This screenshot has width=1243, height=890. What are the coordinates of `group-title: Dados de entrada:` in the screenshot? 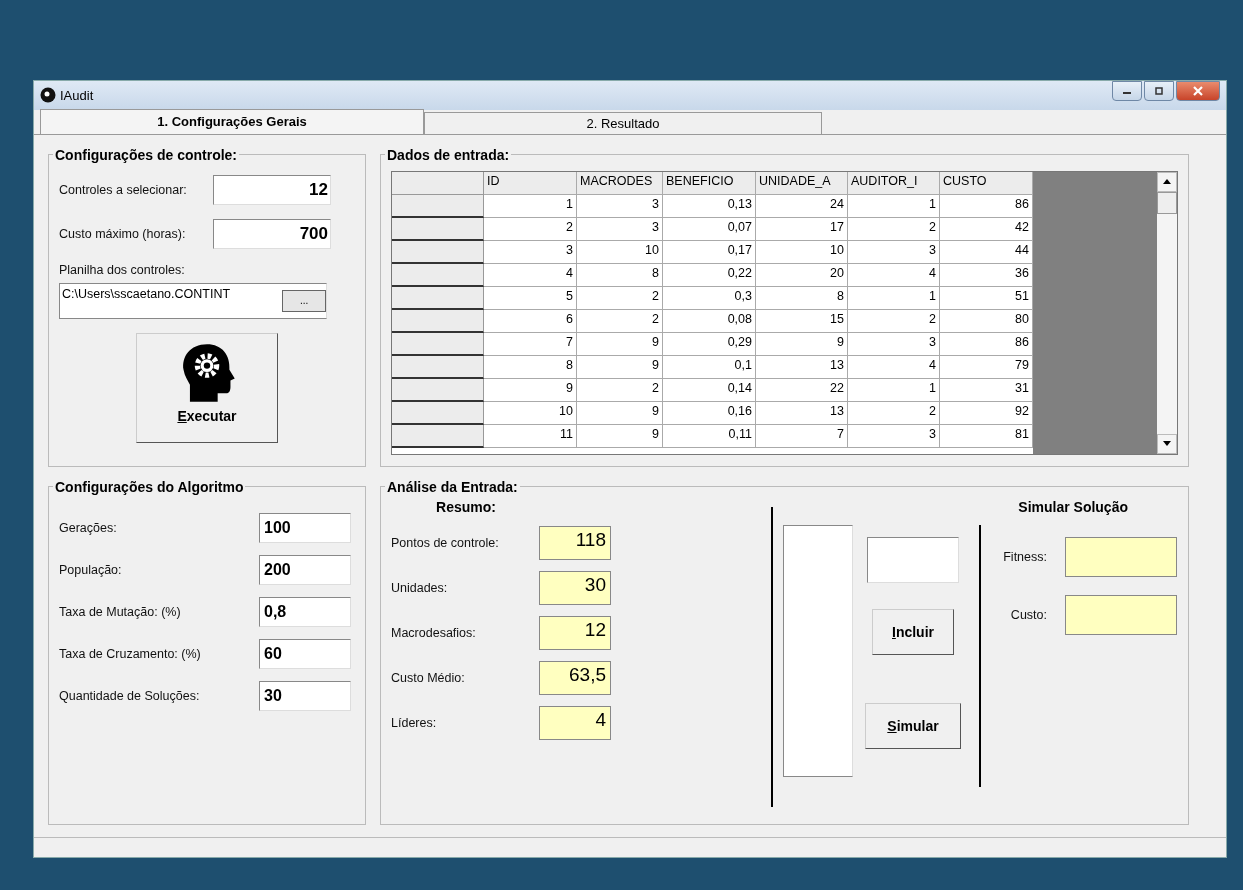 It's located at (448, 154).